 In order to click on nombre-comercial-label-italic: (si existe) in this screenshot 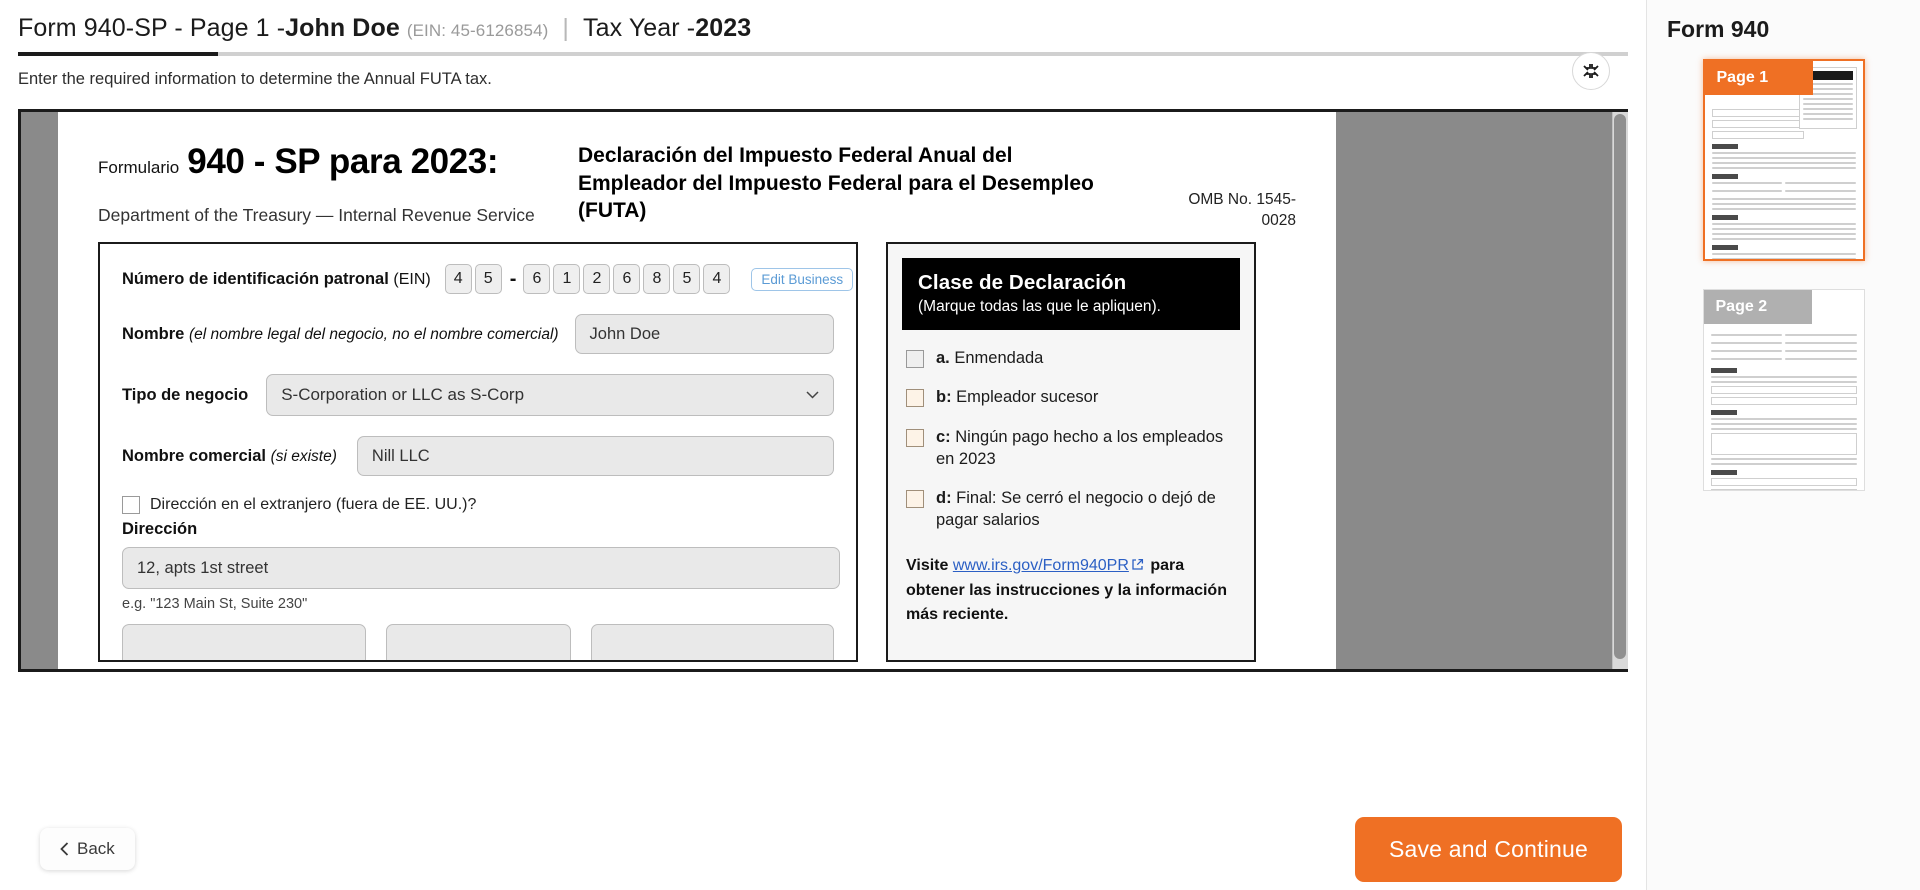, I will do `click(303, 456)`.